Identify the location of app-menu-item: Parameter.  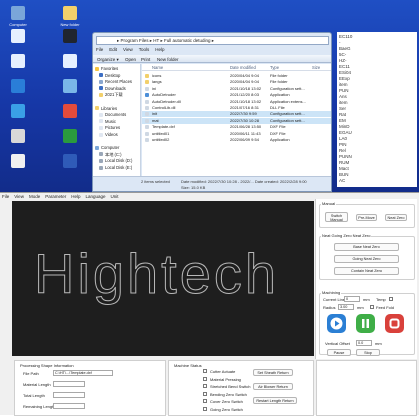
(55, 196).